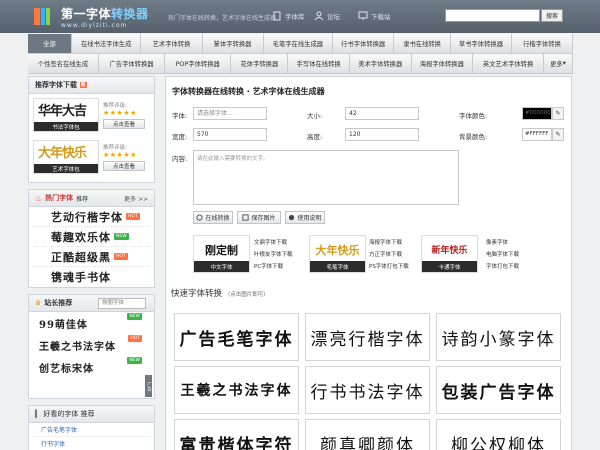 This screenshot has height=450, width=600. I want to click on site-logo: 第一字体转换器 www.diyiziti.com, so click(93, 16).